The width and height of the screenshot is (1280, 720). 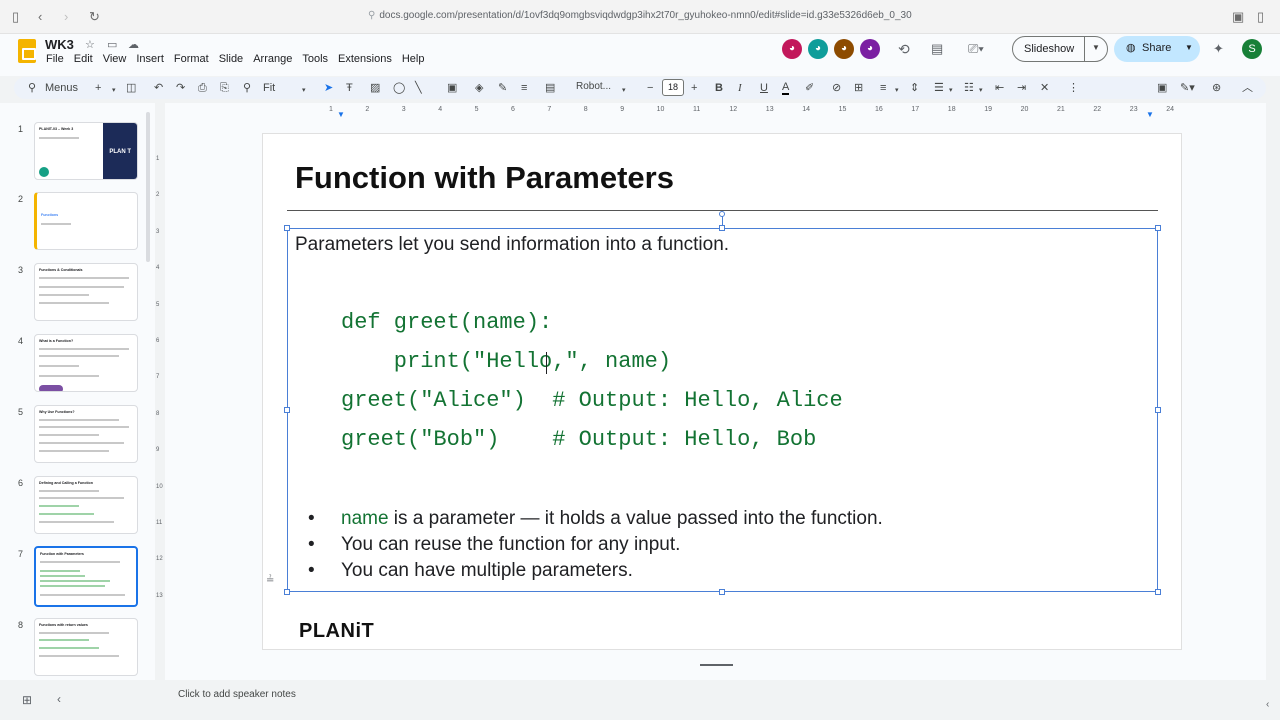 What do you see at coordinates (94, 17) in the screenshot?
I see `reload-icon: ↻` at bounding box center [94, 17].